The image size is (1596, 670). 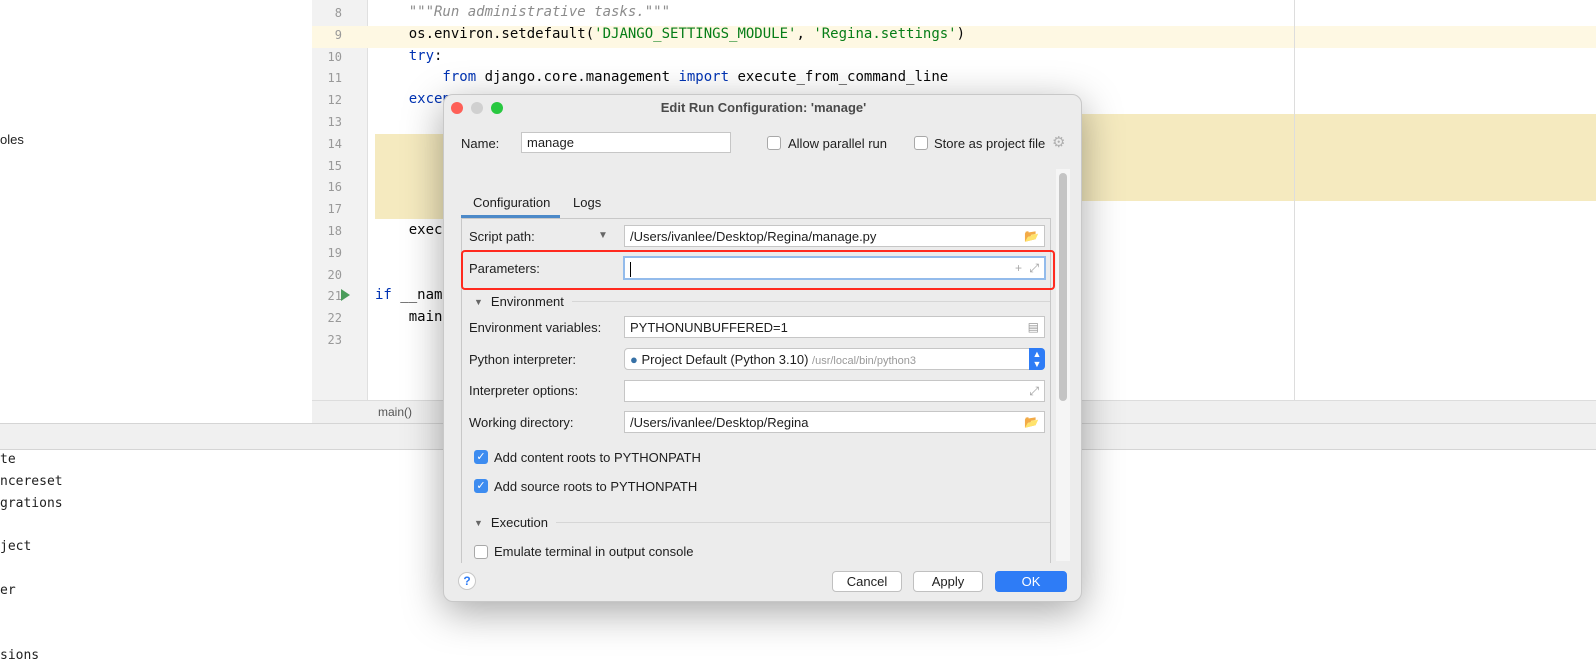 I want to click on content-roots-label: Add content roots to PYTHONPATH, so click(x=597, y=457).